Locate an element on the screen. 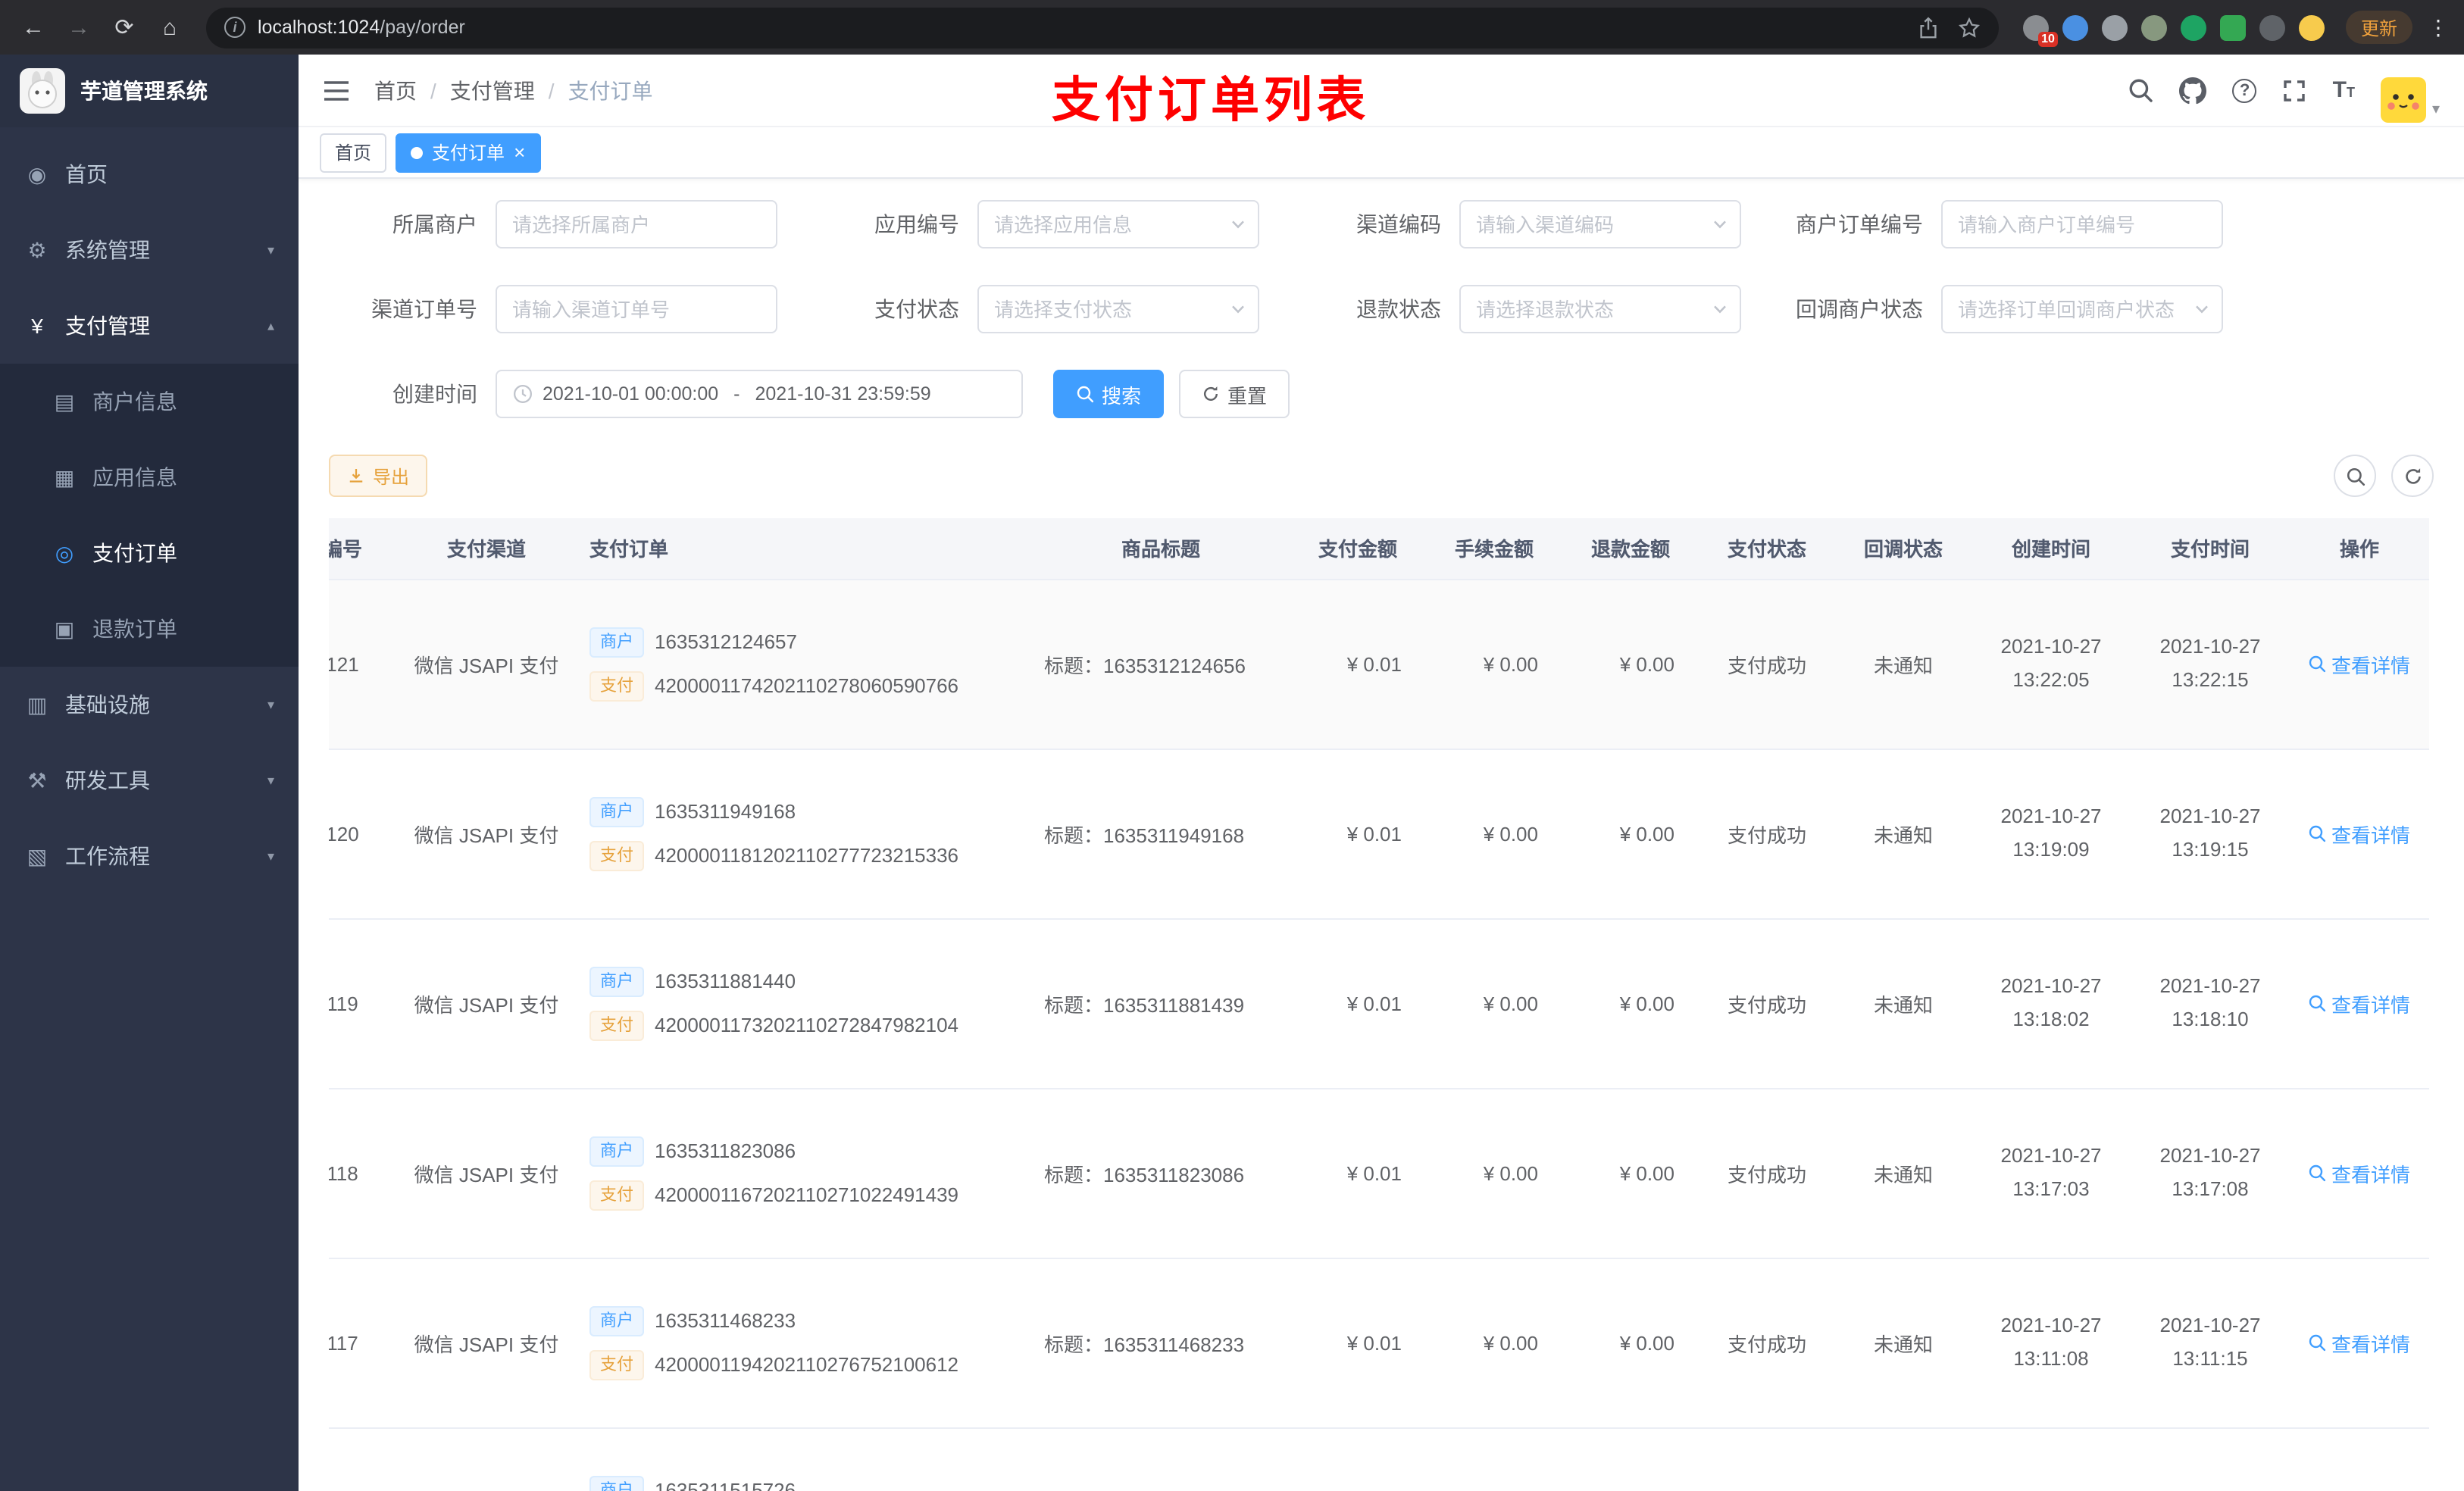  search-icon is located at coordinates (2141, 90).